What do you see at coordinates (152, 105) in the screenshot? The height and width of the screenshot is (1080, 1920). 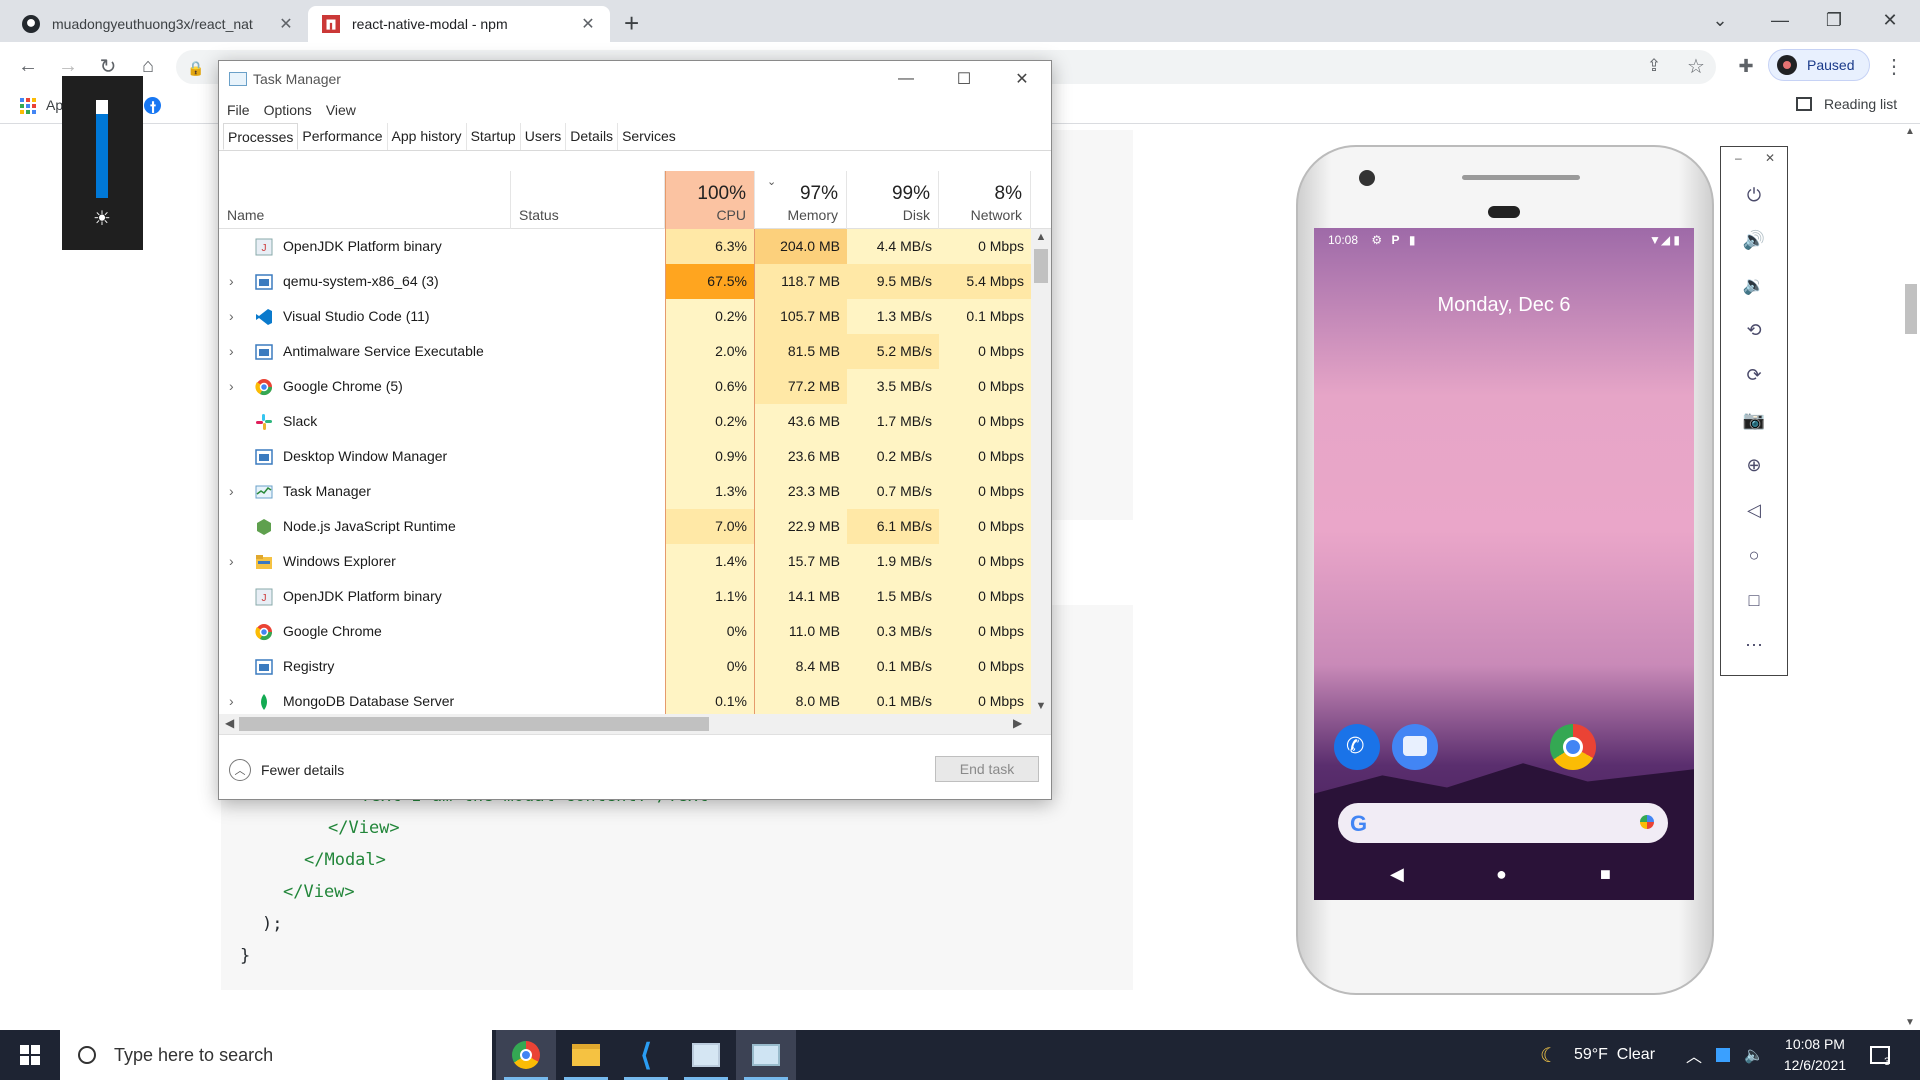 I see `facebook-icon` at bounding box center [152, 105].